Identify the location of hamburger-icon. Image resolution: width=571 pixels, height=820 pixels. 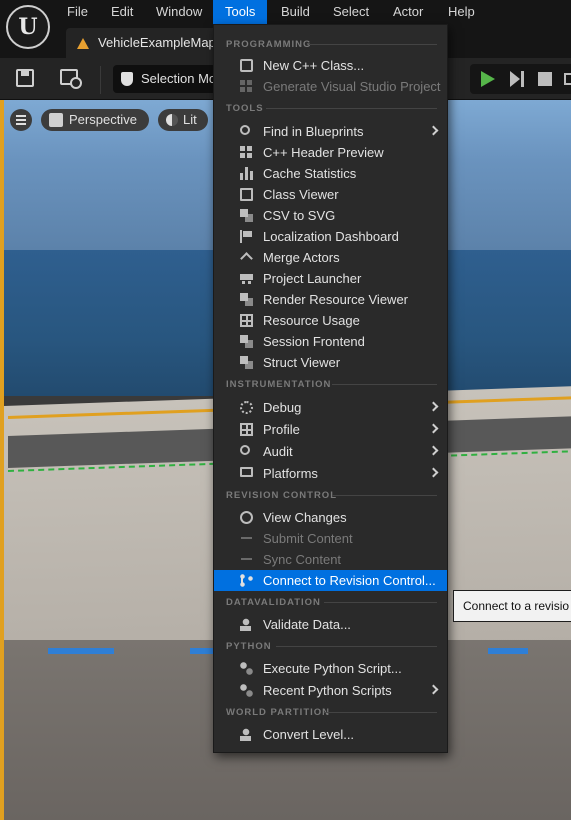
(21, 120).